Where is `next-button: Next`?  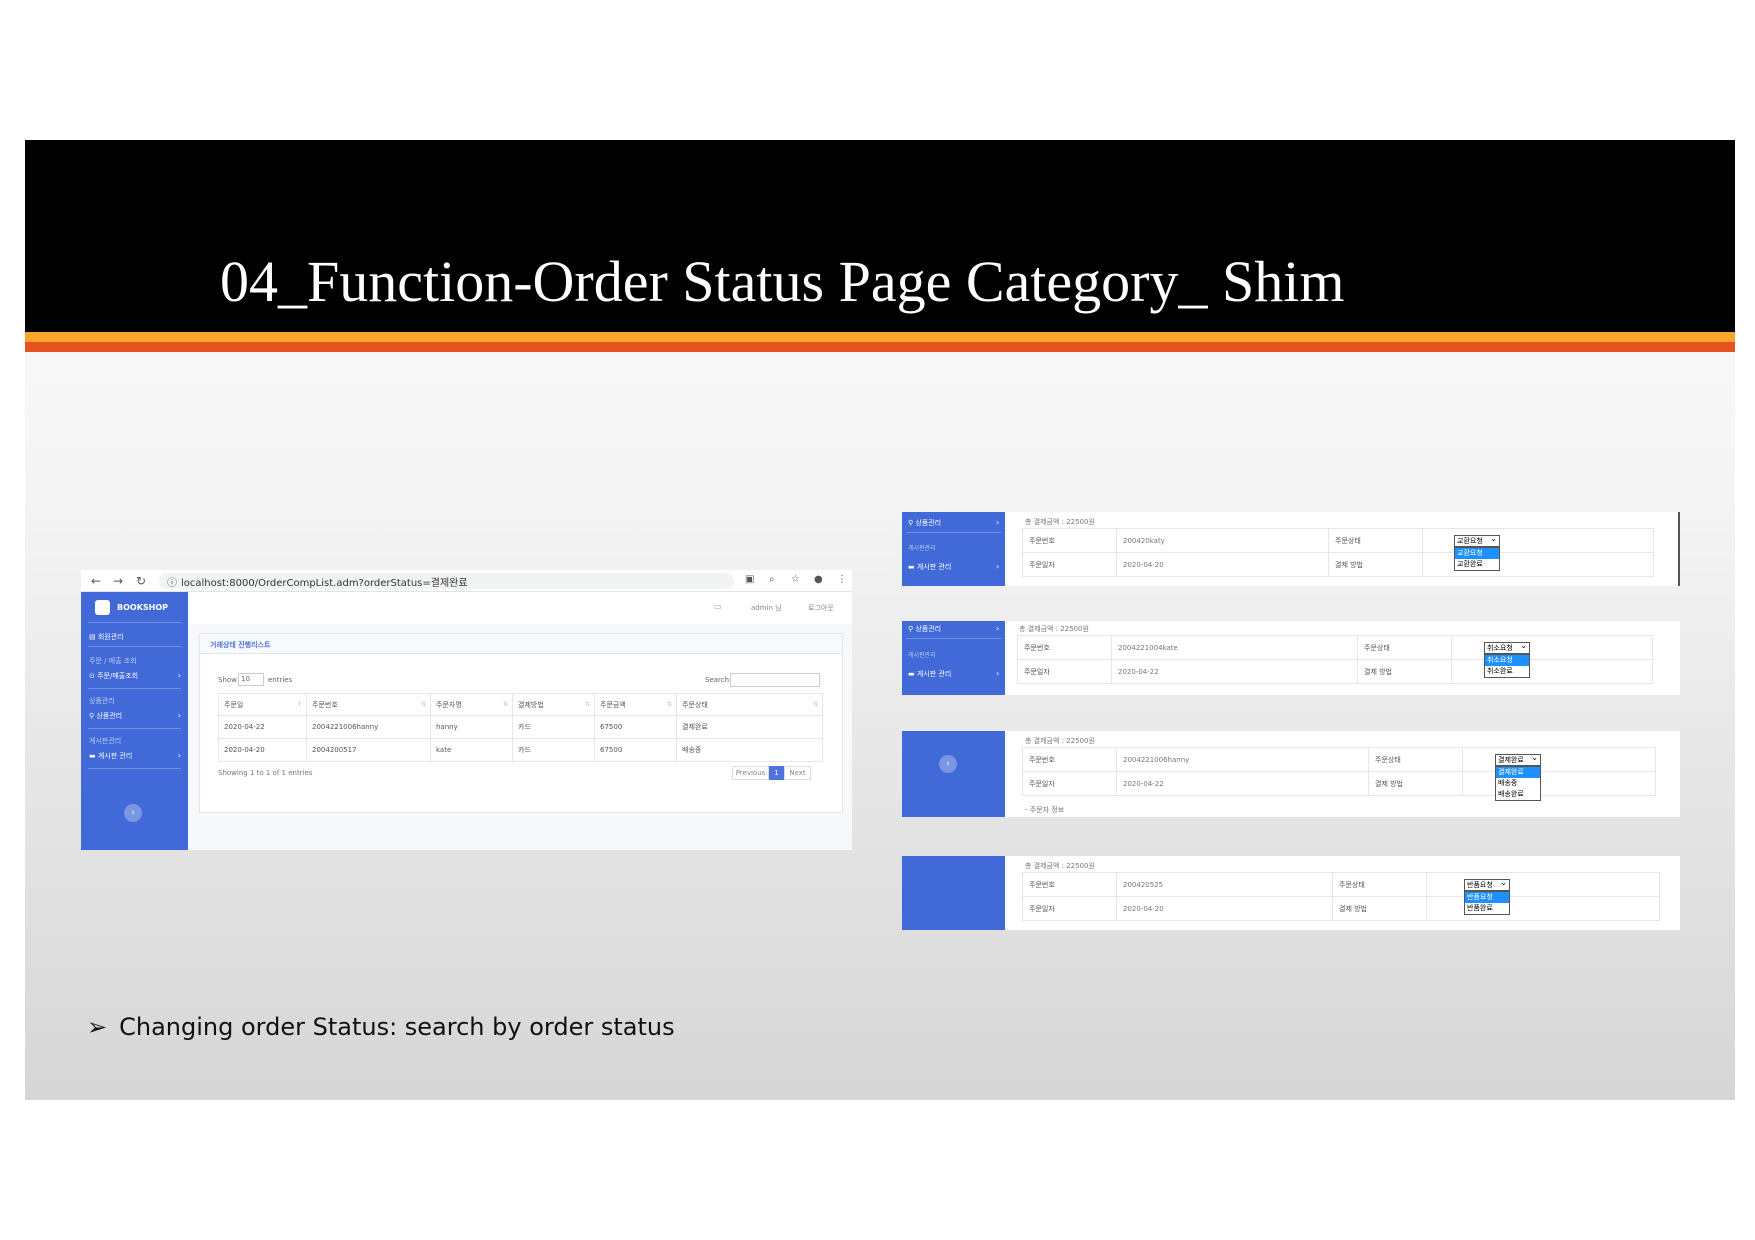 next-button: Next is located at coordinates (797, 773).